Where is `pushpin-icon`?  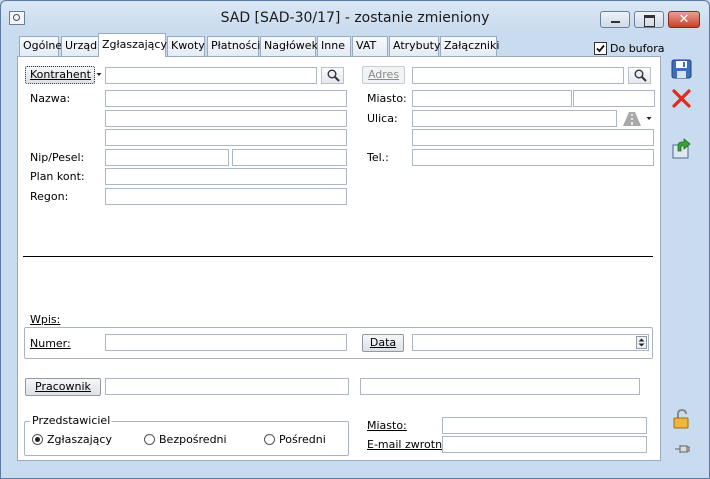
pushpin-icon is located at coordinates (682, 449).